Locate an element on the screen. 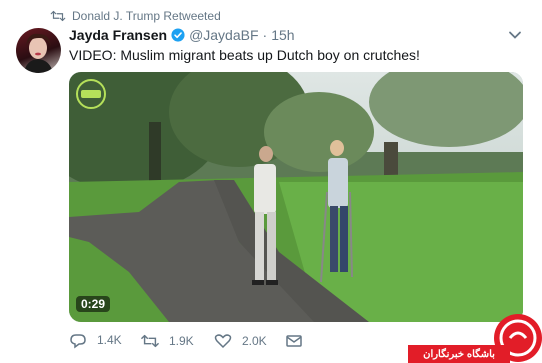 This screenshot has width=542, height=363. tweet-header: Jayda Fransen @JaydaBF · 15h is located at coordinates (182, 35).